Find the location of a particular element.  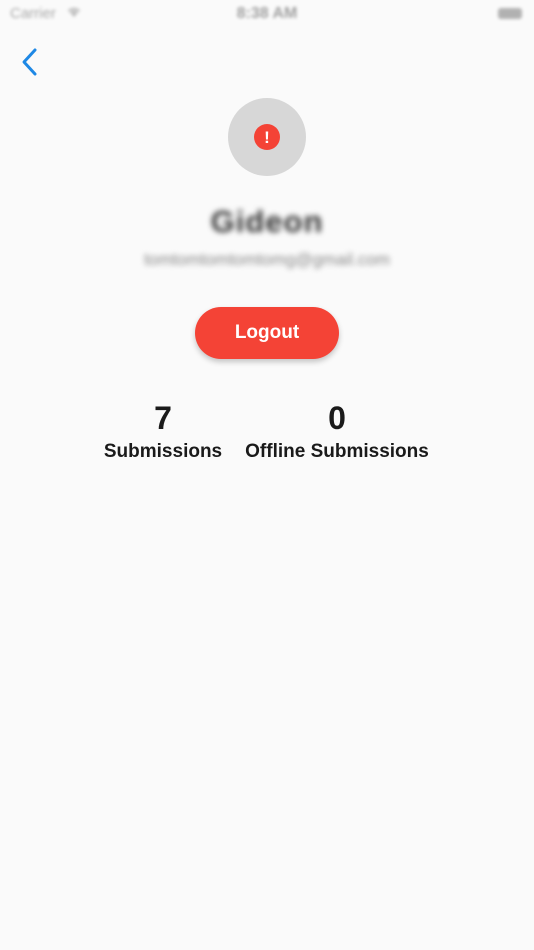

status-bar: Carrier 8:38 AM is located at coordinates (267, 14).